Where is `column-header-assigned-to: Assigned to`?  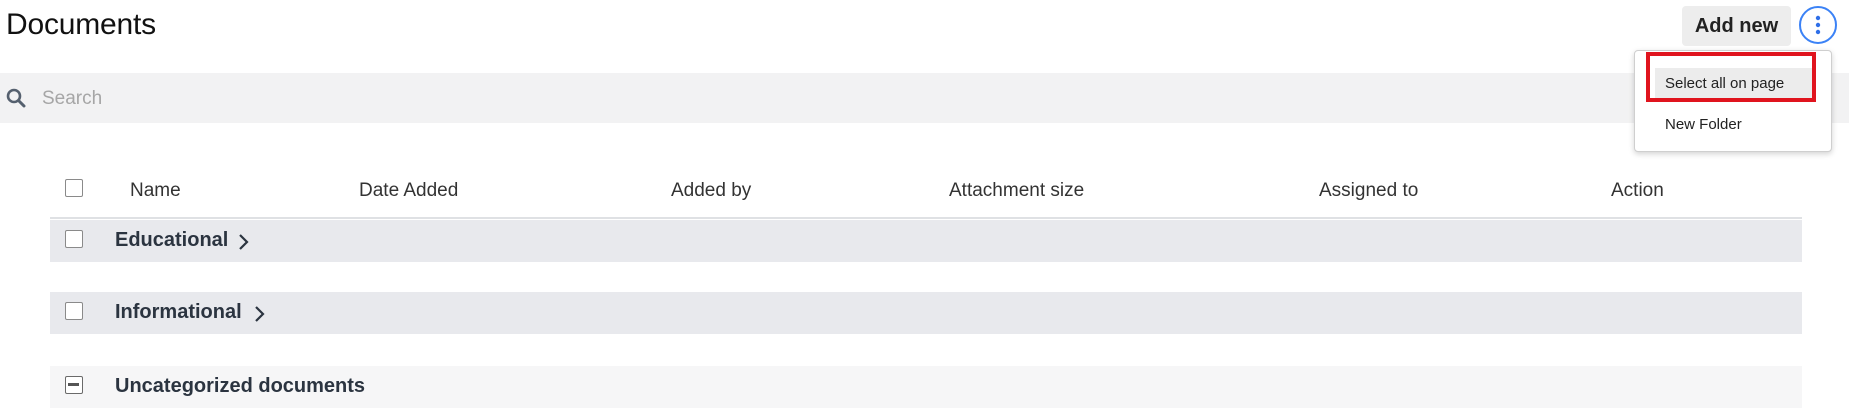
column-header-assigned-to: Assigned to is located at coordinates (1368, 191).